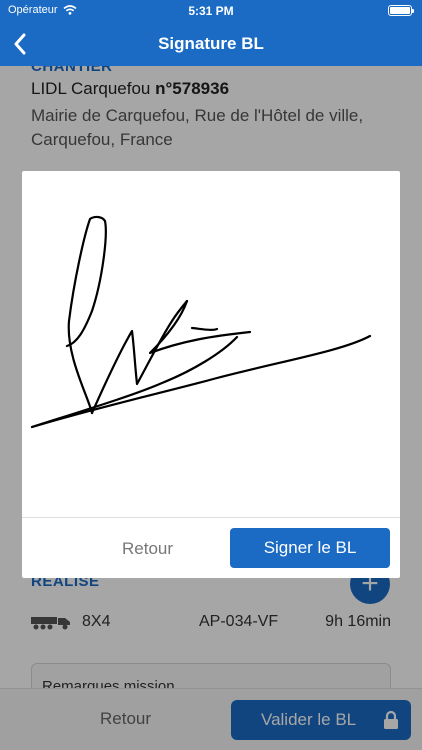  I want to click on top-bar: Opérateur 5:31 PM Signature BL, so click(211, 33).